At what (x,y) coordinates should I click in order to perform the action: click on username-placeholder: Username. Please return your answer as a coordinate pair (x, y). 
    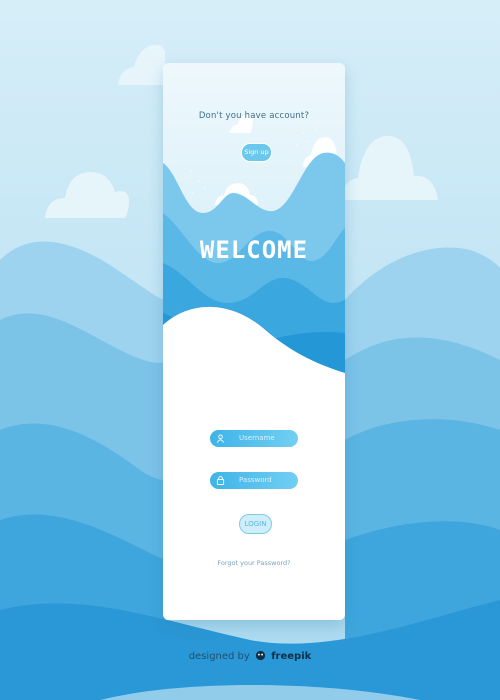
    Looking at the image, I should click on (257, 438).